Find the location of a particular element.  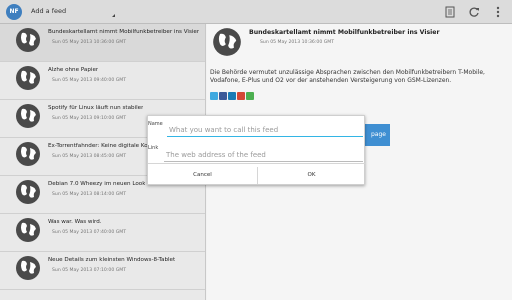

link-input-underline is located at coordinates (263, 161).